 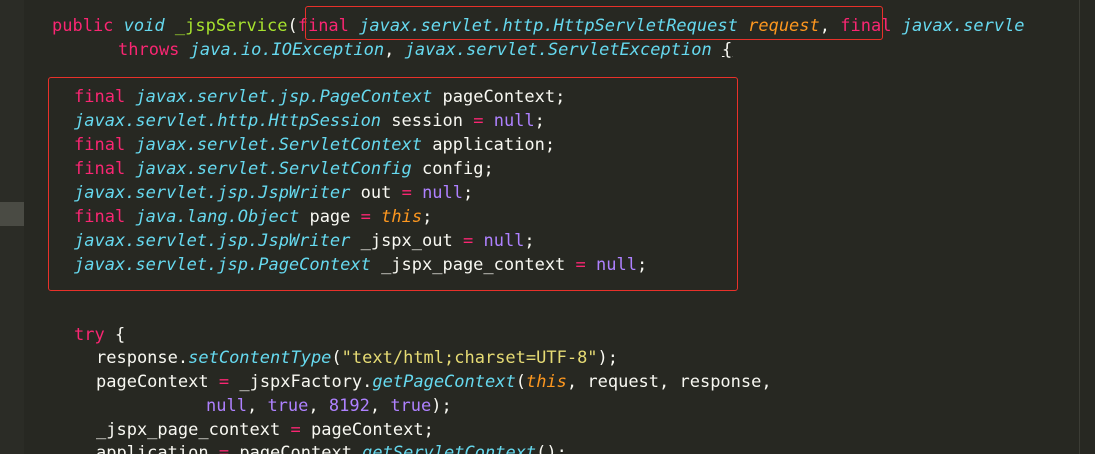 What do you see at coordinates (494, 145) in the screenshot?
I see `variable-name: application;` at bounding box center [494, 145].